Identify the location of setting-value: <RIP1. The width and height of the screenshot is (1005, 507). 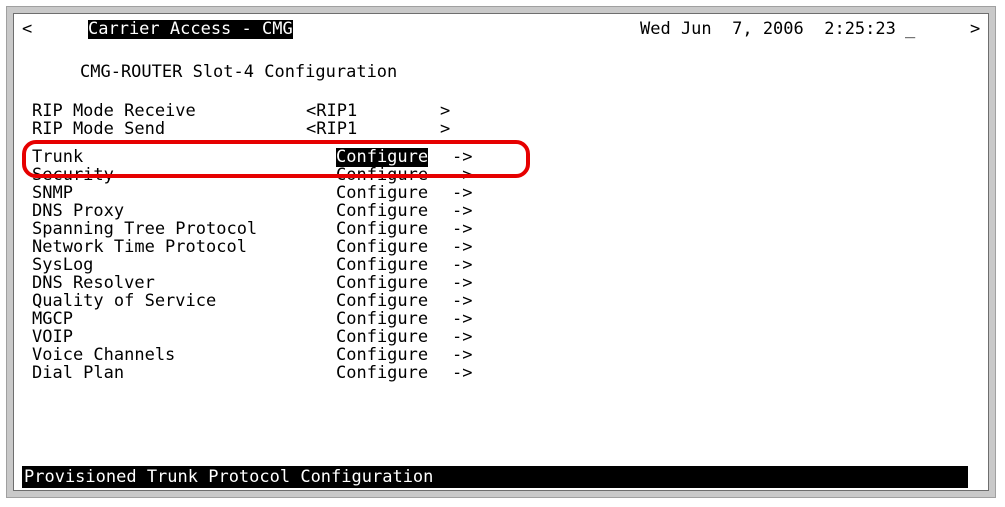
(331, 129).